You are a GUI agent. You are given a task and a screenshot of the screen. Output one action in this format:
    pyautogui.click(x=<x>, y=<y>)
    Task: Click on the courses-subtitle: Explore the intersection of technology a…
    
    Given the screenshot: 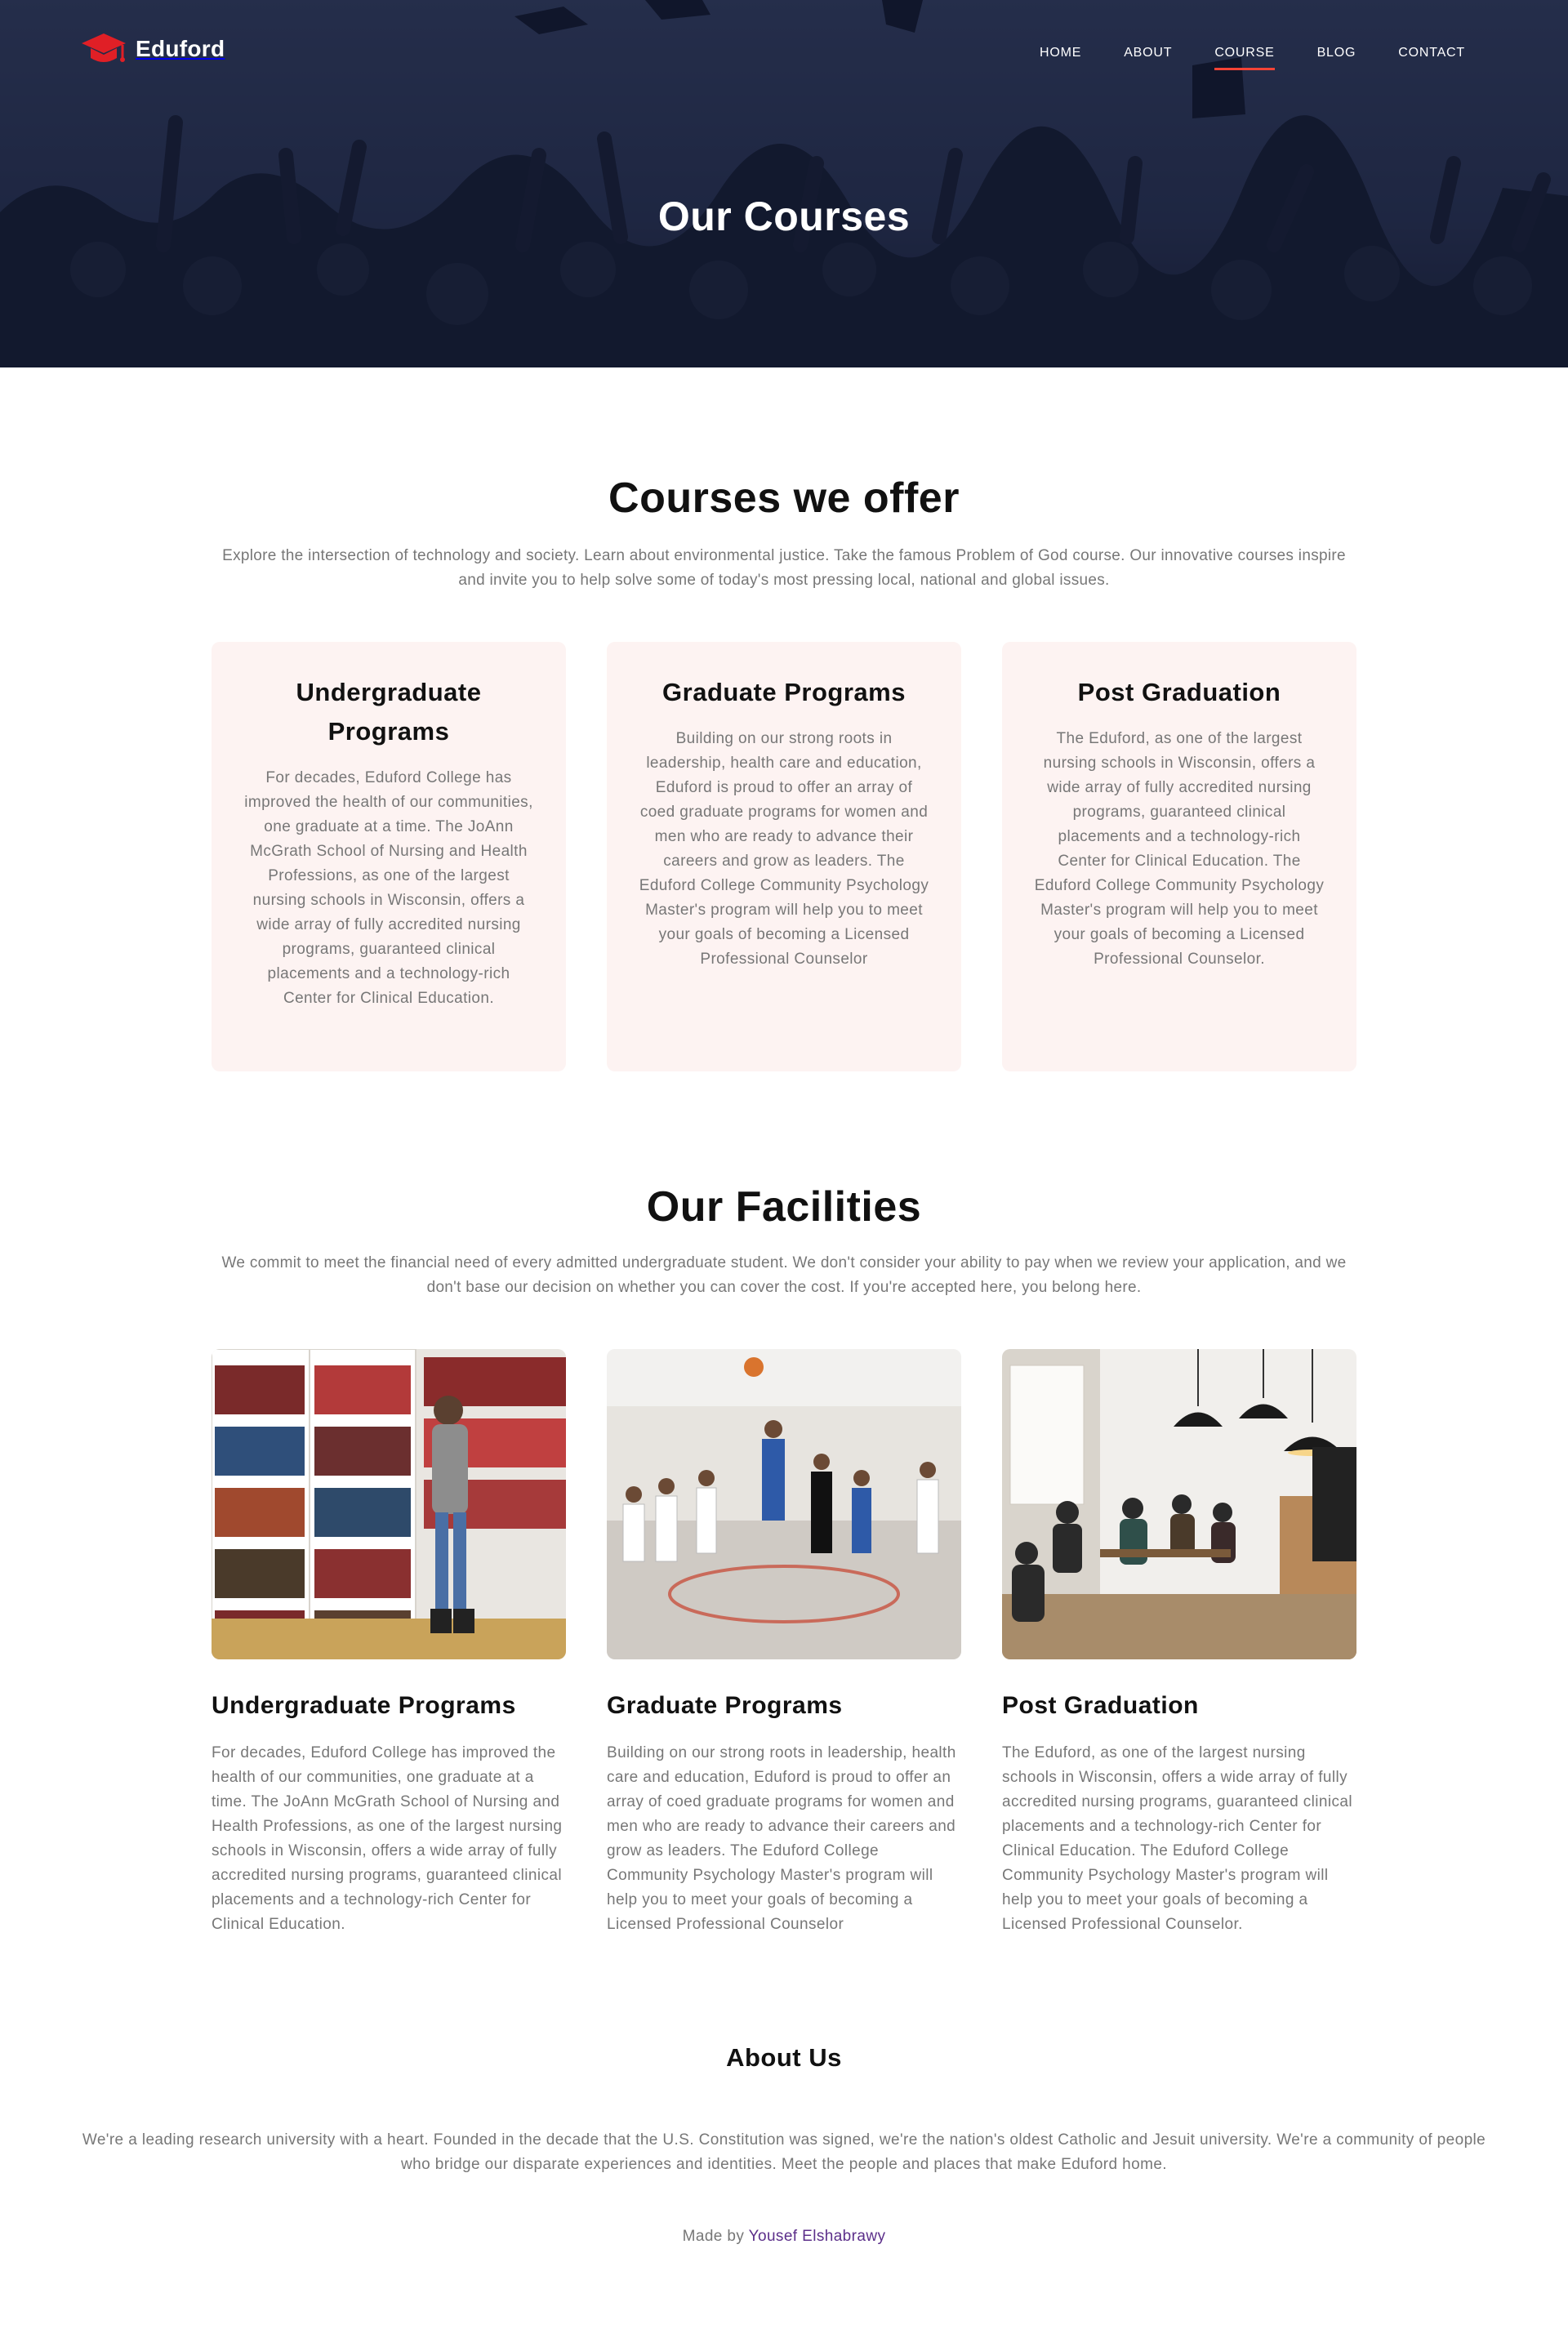 What is the action you would take?
    pyautogui.click(x=784, y=568)
    